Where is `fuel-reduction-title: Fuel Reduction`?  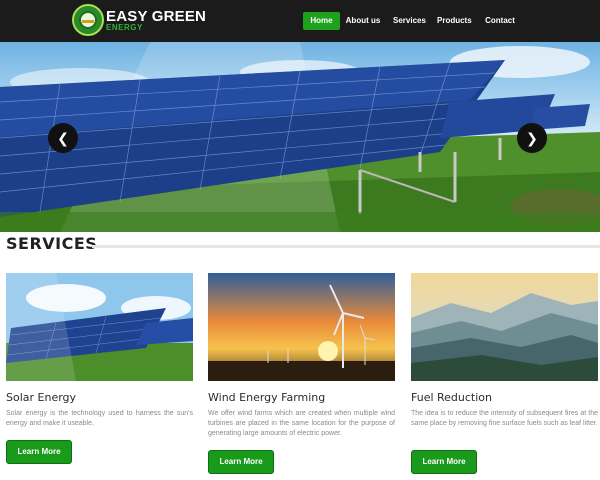 fuel-reduction-title: Fuel Reduction is located at coordinates (452, 397).